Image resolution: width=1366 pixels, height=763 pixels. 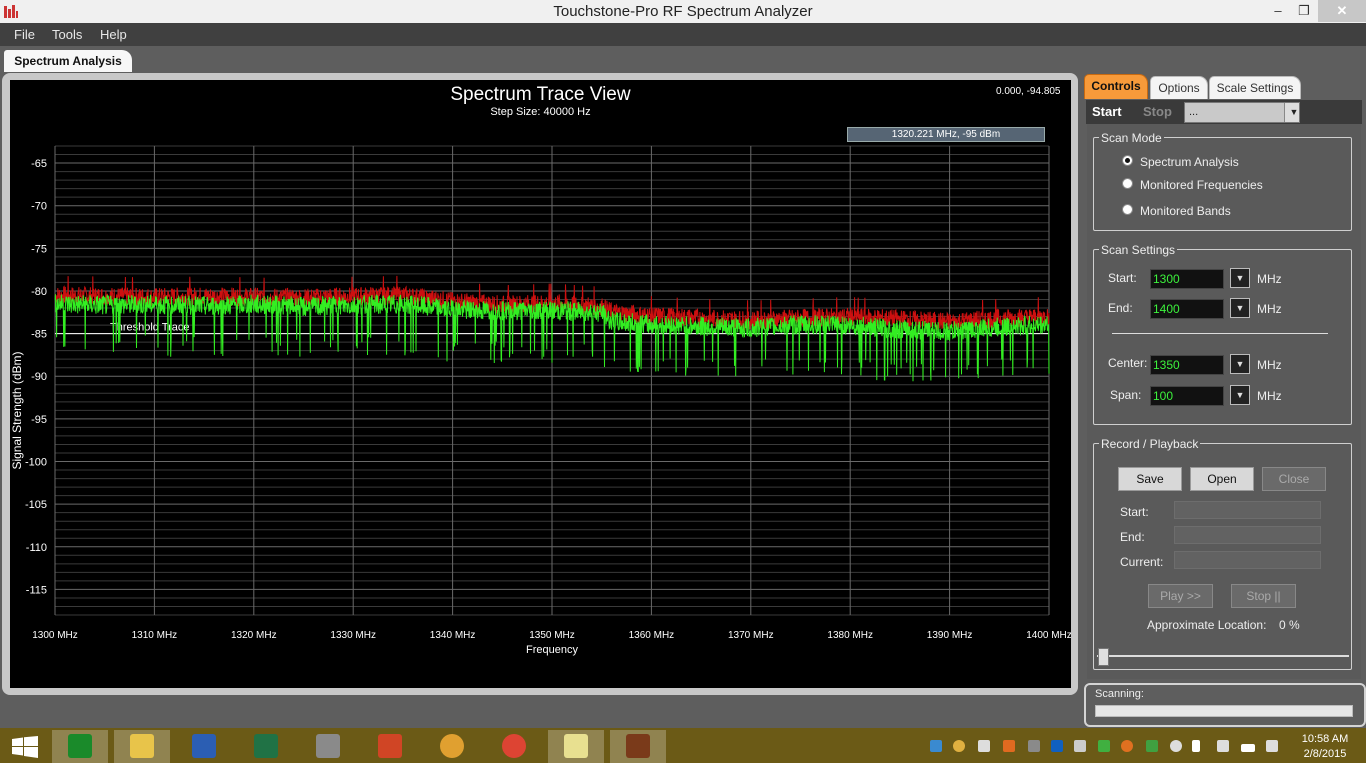 I want to click on tray-check-icon, so click(x=1104, y=746).